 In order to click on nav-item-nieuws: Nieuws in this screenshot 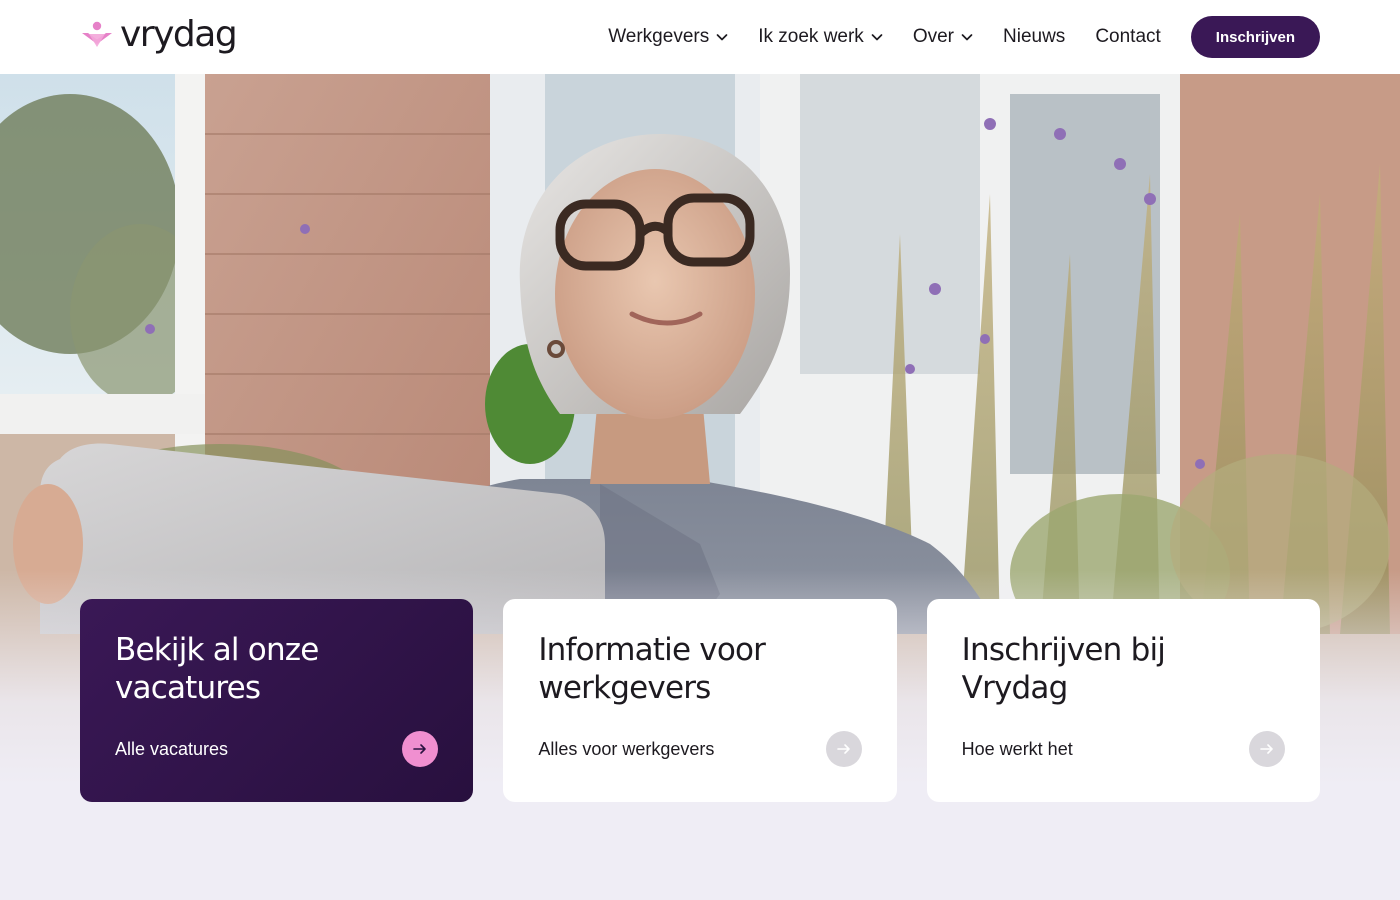, I will do `click(1034, 37)`.